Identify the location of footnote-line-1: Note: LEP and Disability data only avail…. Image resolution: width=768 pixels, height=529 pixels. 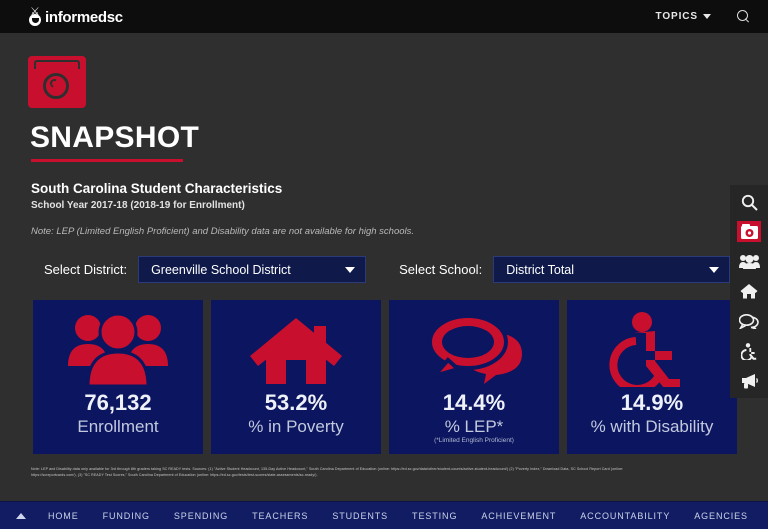
(327, 469).